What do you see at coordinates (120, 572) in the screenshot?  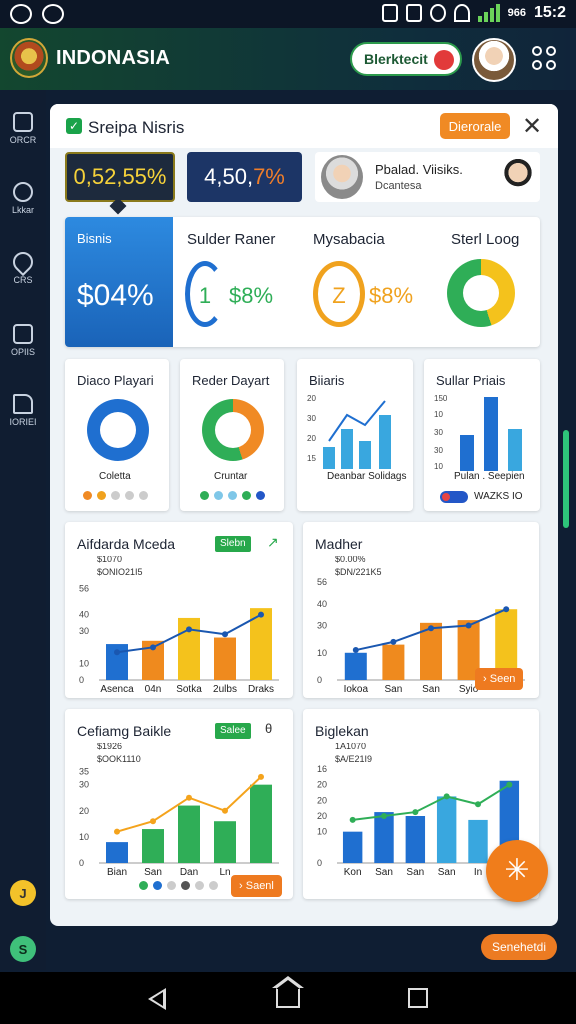 I see `chart-subline: $ONIO21I5` at bounding box center [120, 572].